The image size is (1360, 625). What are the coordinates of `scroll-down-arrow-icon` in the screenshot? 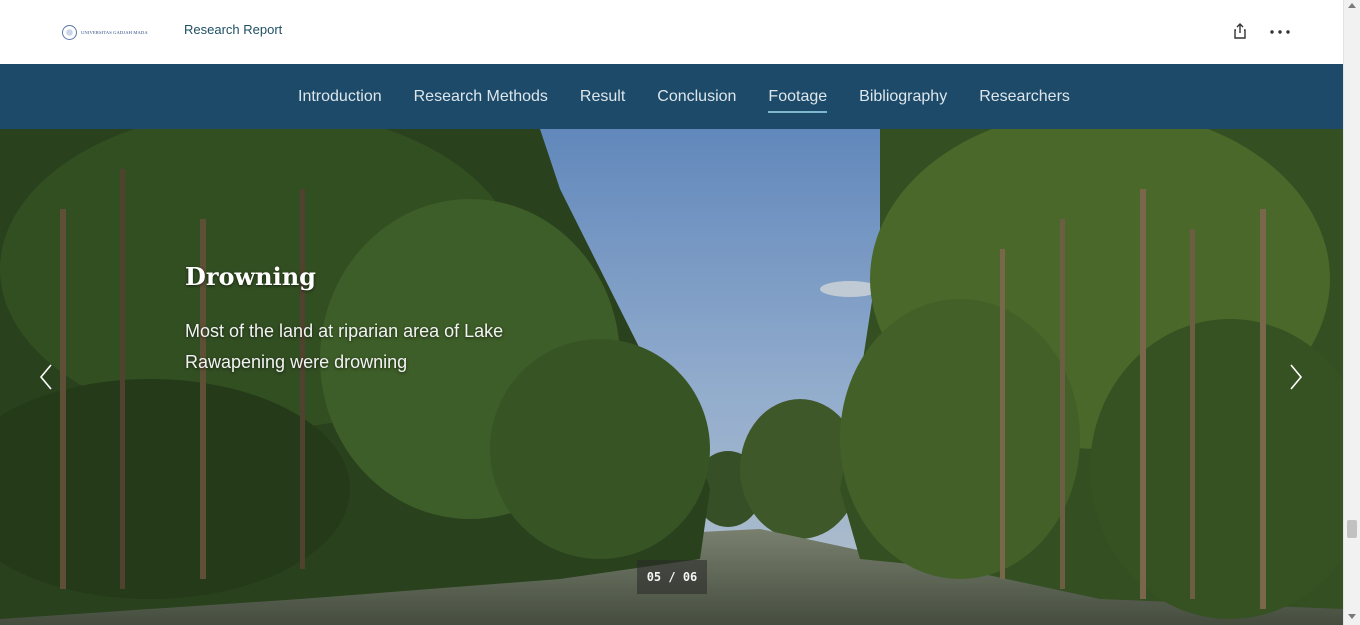 It's located at (1352, 616).